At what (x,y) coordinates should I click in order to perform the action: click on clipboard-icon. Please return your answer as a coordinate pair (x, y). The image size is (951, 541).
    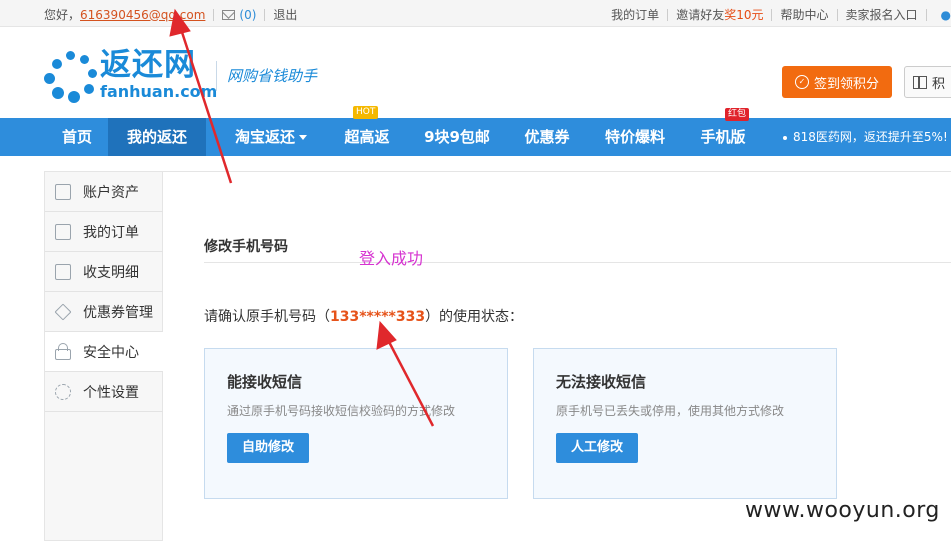
    Looking at the image, I should click on (63, 271).